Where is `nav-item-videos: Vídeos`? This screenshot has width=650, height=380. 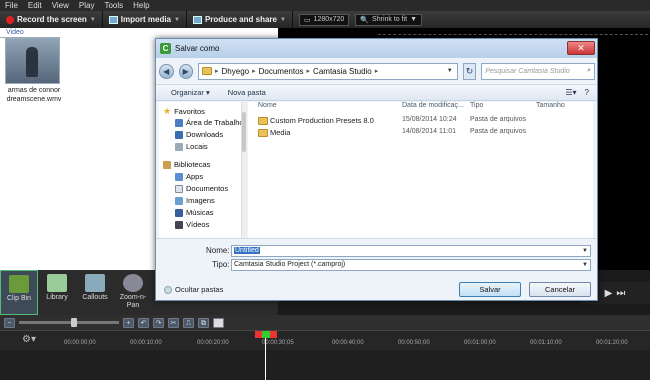 nav-item-videos: Vídeos is located at coordinates (192, 224).